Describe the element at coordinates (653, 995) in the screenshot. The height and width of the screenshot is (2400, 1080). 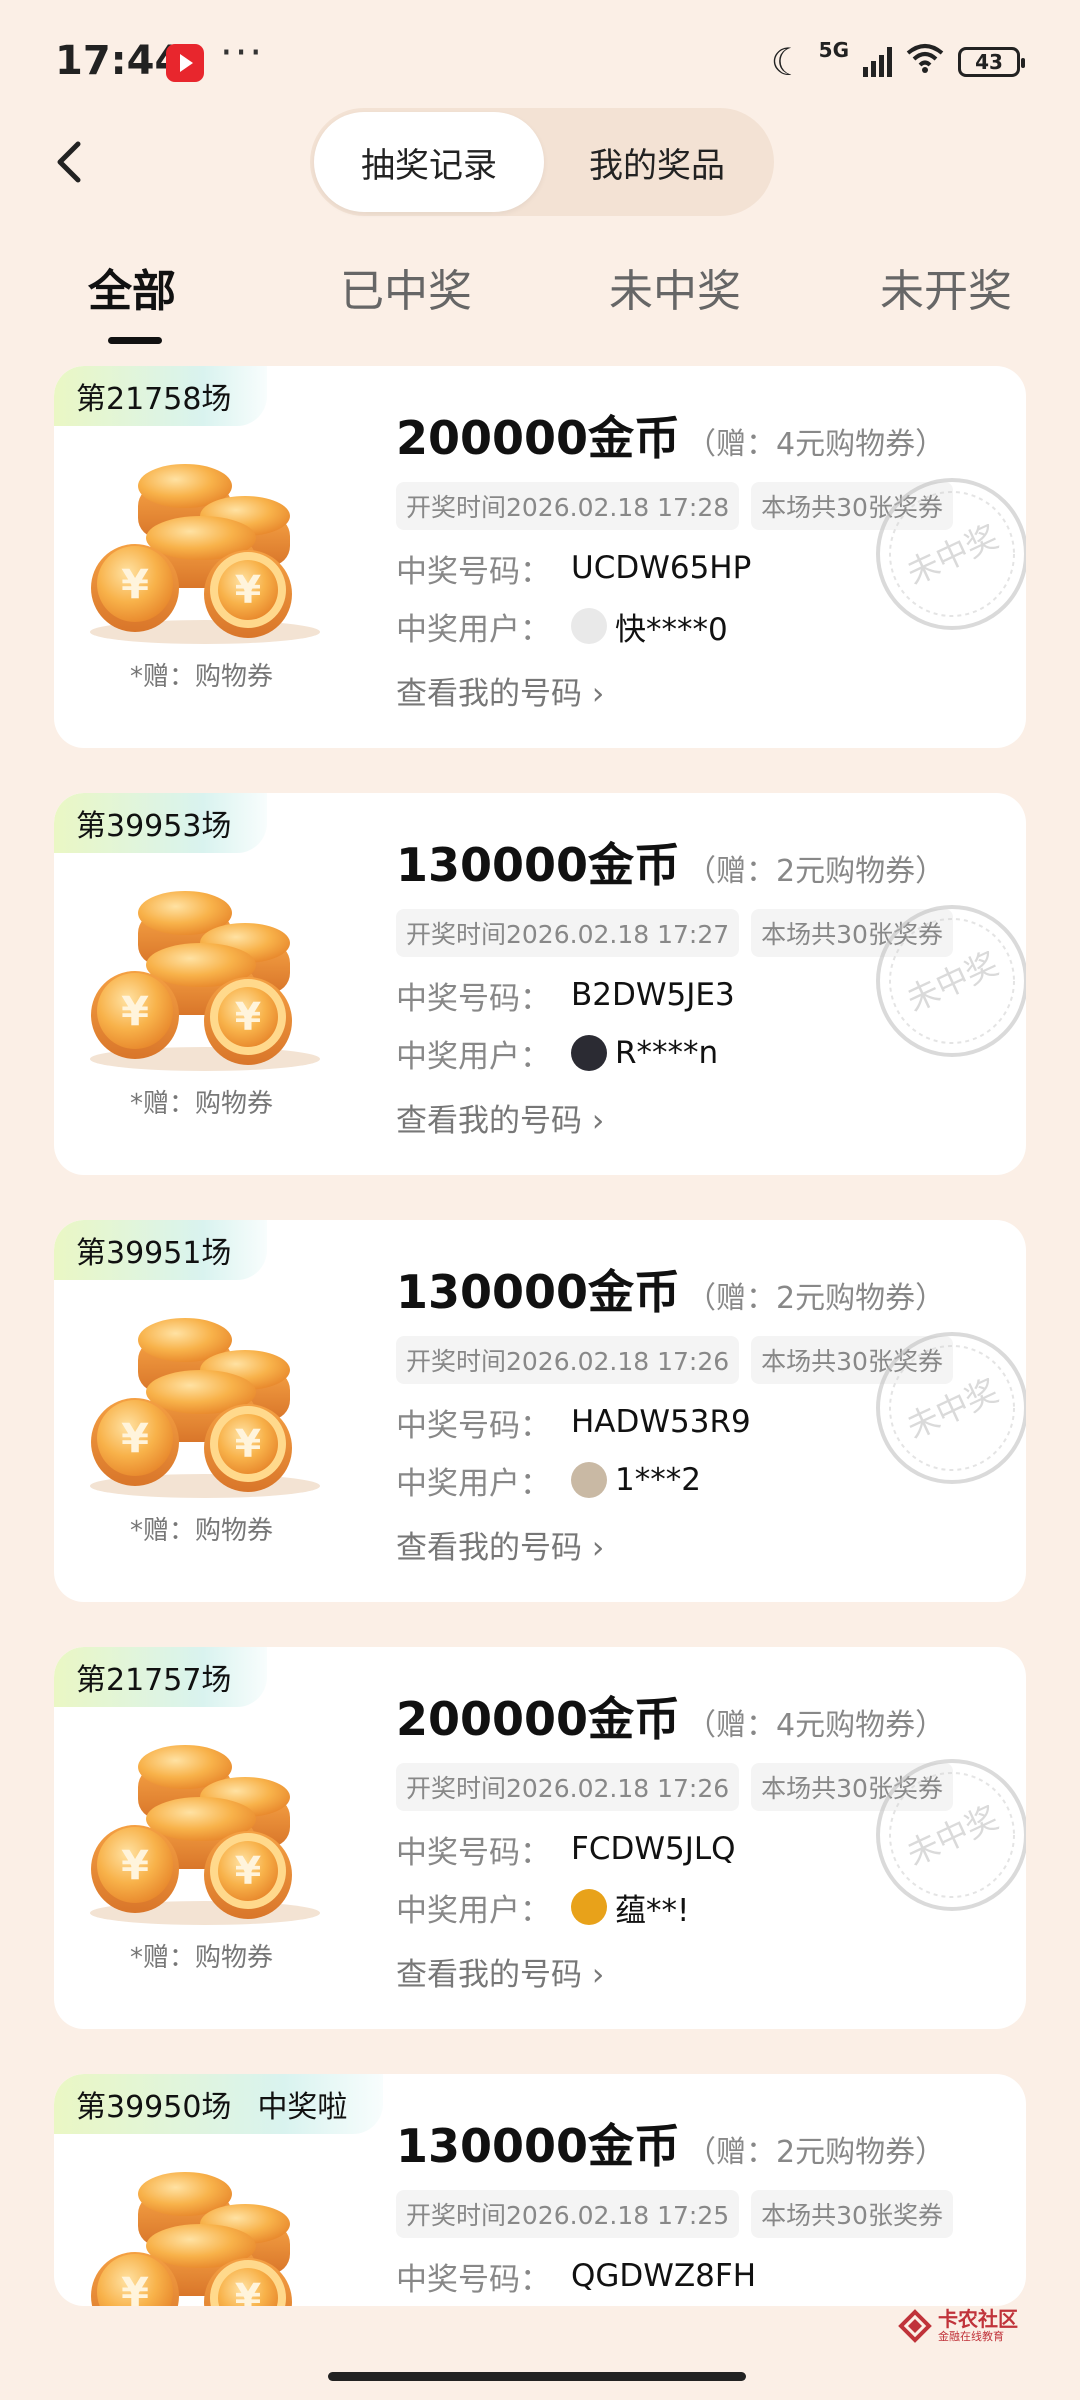
I see `winning-number-value: B2DW5JE3` at that location.